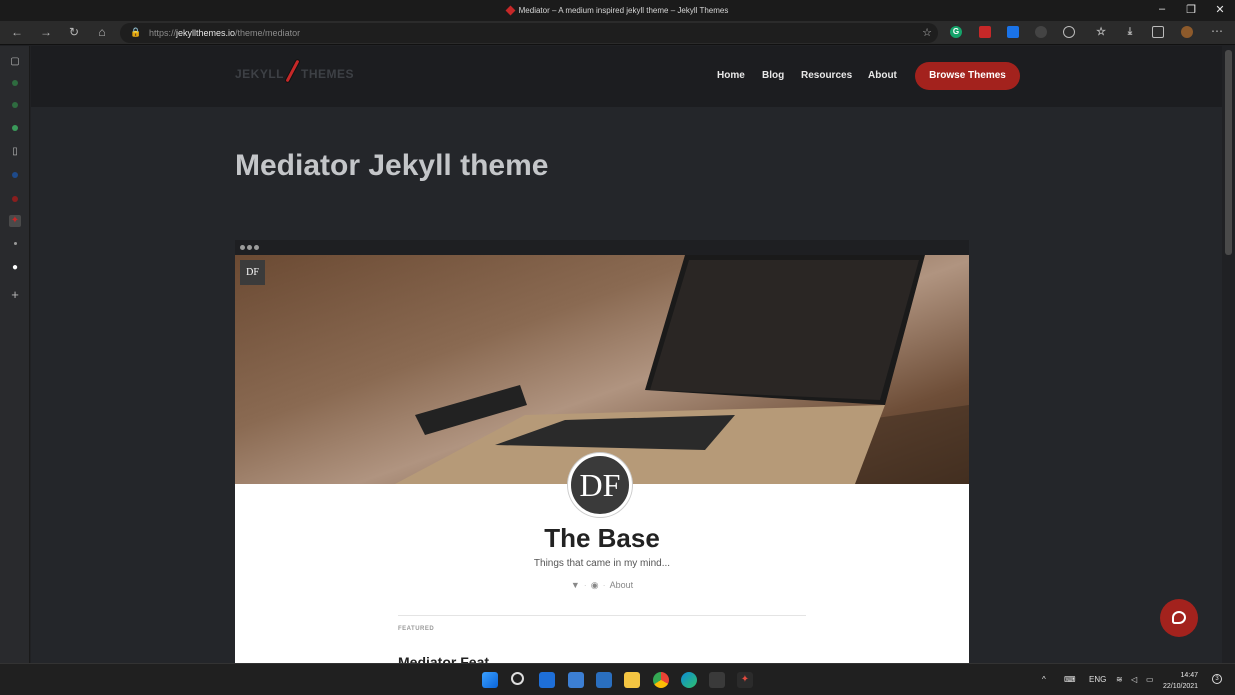 Image resolution: width=1235 pixels, height=695 pixels. What do you see at coordinates (632, 680) in the screenshot?
I see `file-explorer-icon` at bounding box center [632, 680].